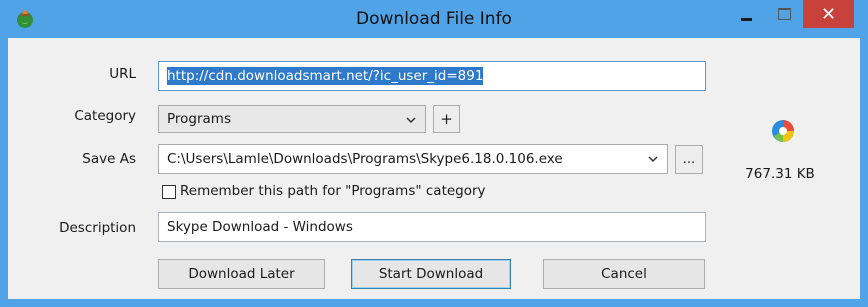  I want to click on maximize-icon, so click(784, 14).